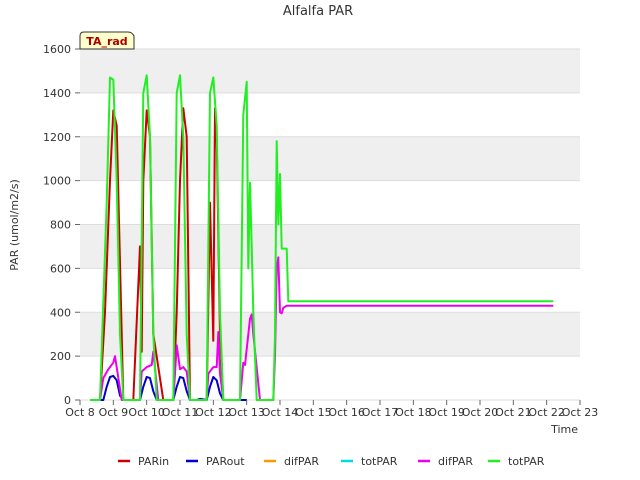  Describe the element at coordinates (57, 137) in the screenshot. I see `y-tick-label: 1200` at that location.